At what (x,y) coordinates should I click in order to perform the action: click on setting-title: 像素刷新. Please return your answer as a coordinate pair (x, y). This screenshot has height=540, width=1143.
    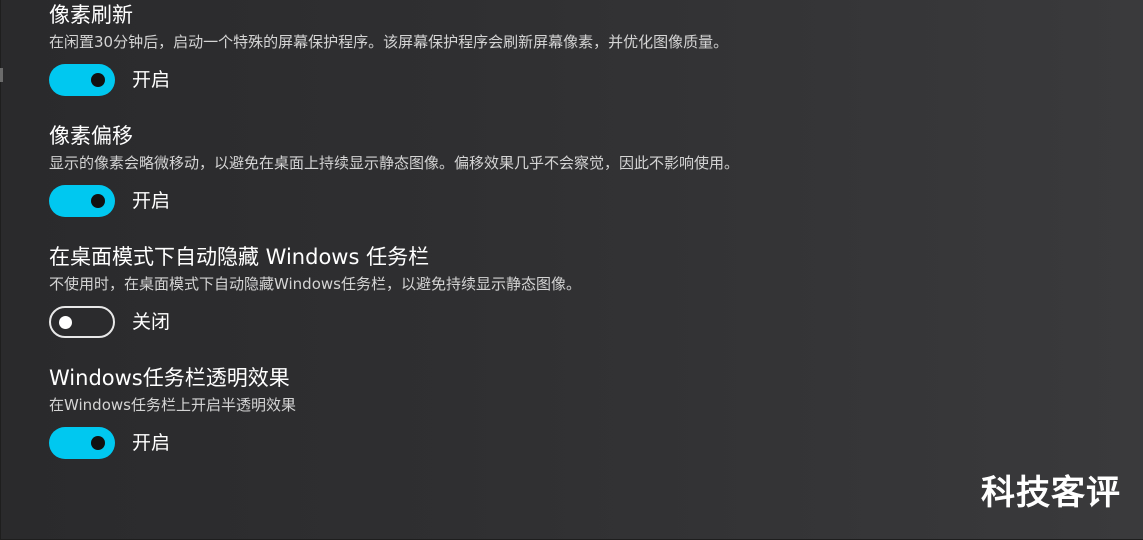
    Looking at the image, I should click on (91, 15).